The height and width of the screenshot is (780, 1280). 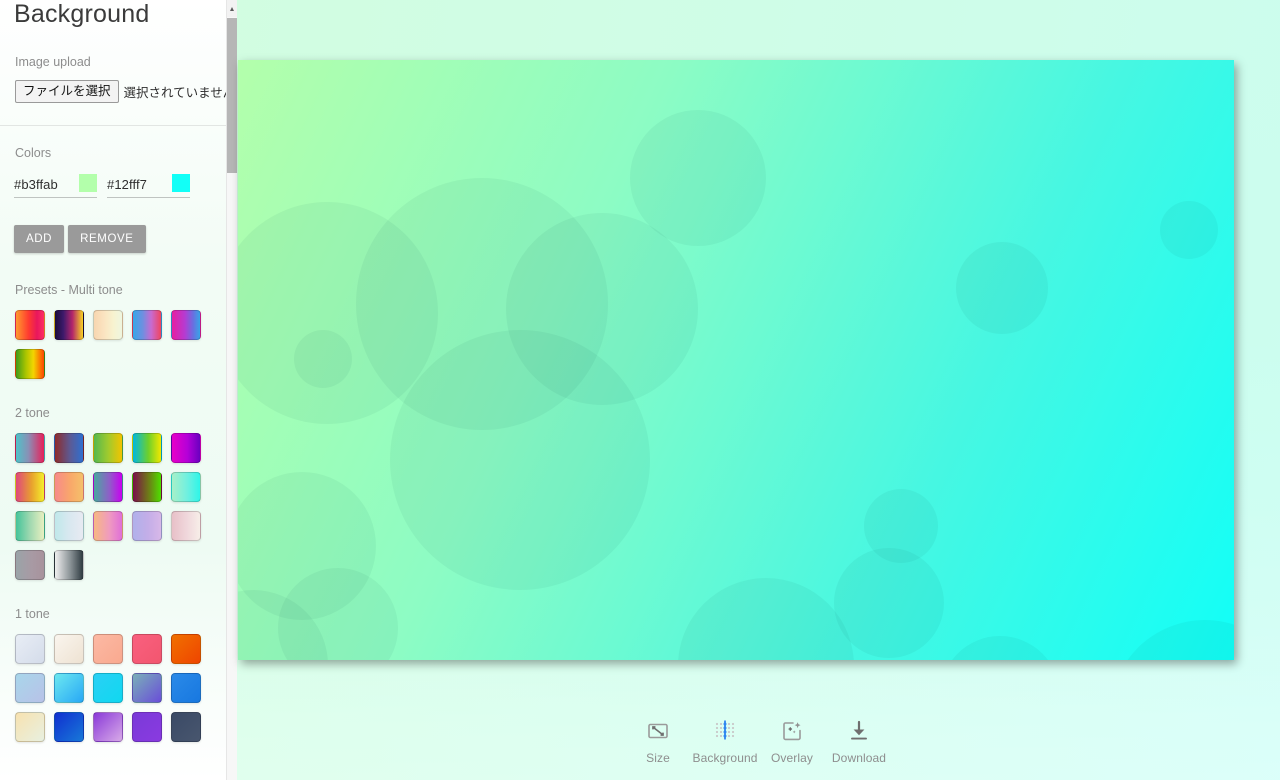 I want to click on toolbar-item-download: Download, so click(x=859, y=741).